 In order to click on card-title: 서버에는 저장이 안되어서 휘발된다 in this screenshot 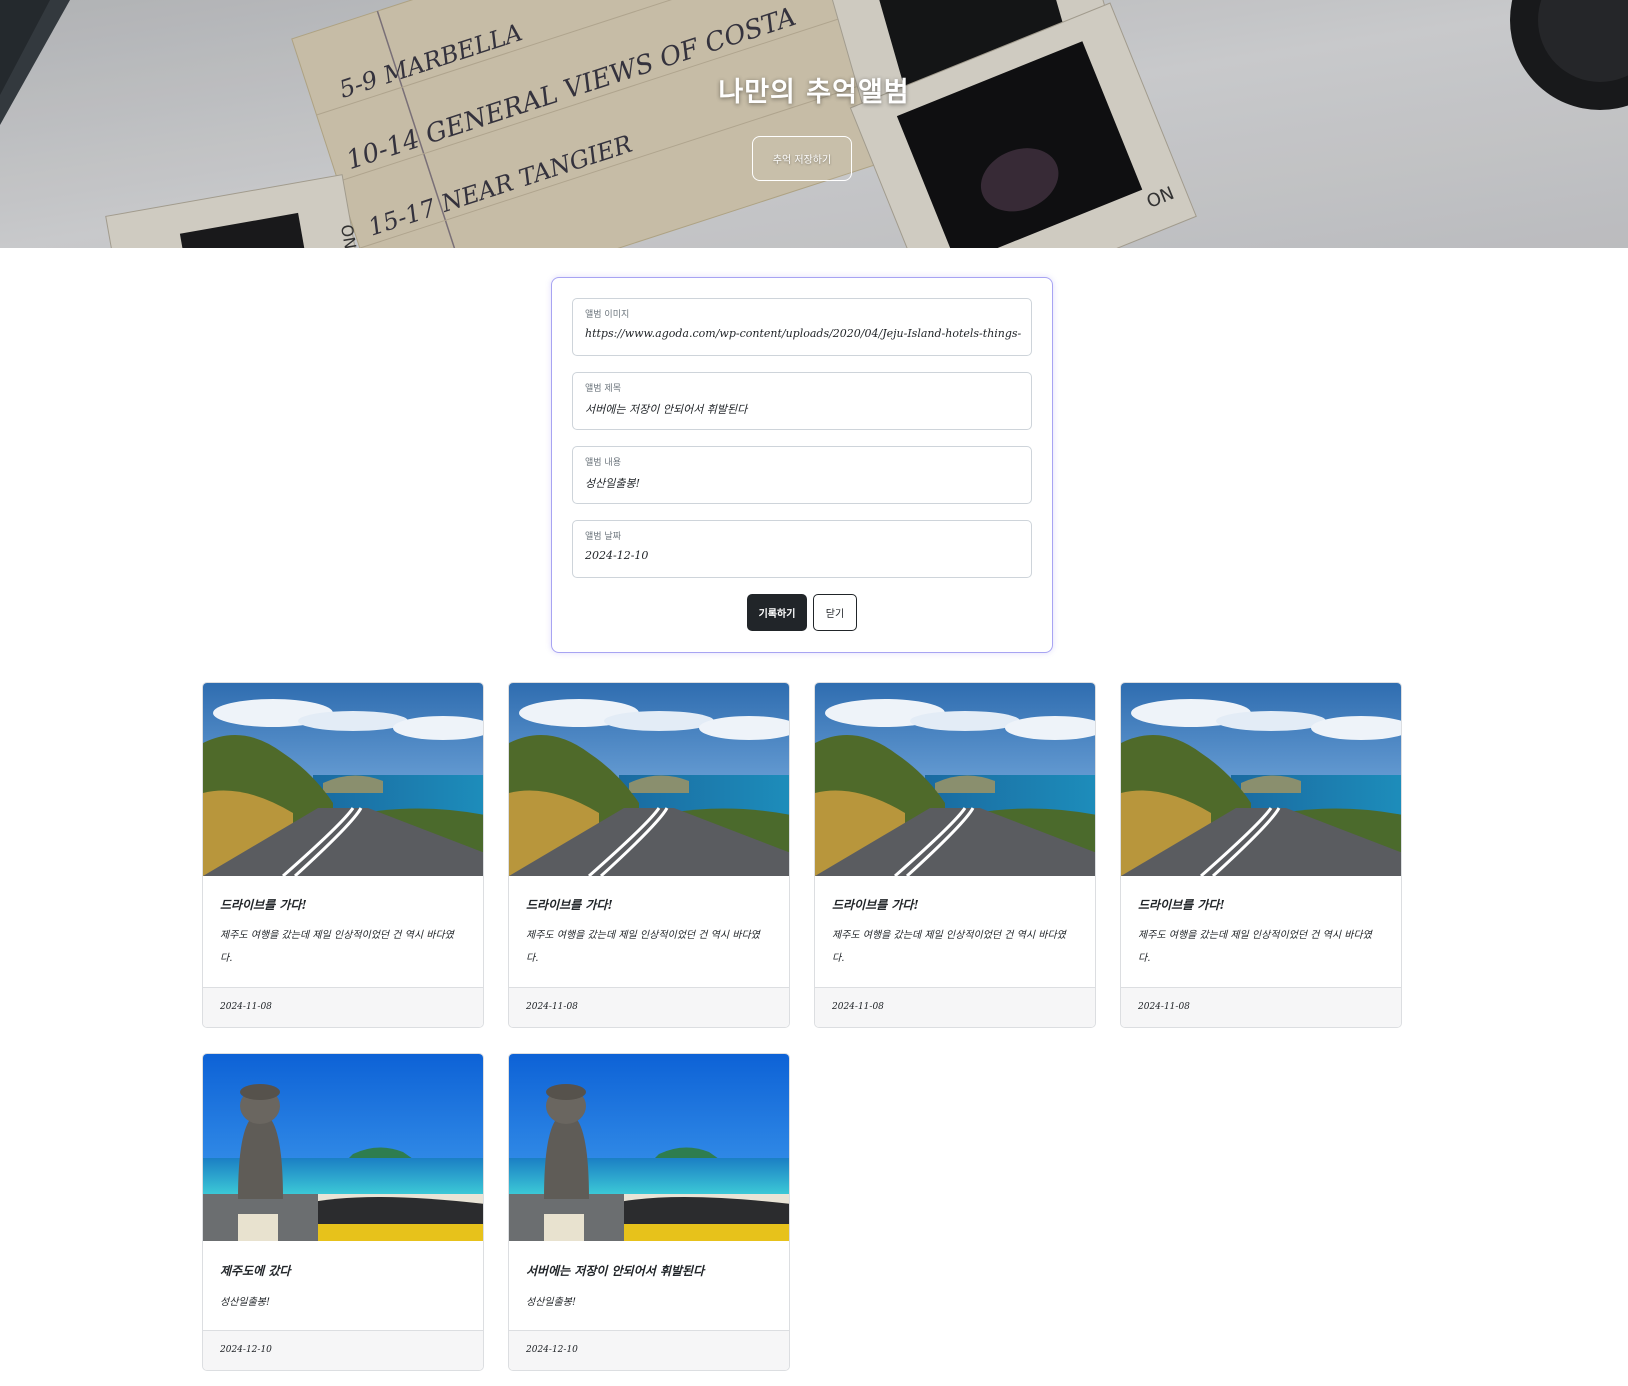, I will do `click(615, 1271)`.